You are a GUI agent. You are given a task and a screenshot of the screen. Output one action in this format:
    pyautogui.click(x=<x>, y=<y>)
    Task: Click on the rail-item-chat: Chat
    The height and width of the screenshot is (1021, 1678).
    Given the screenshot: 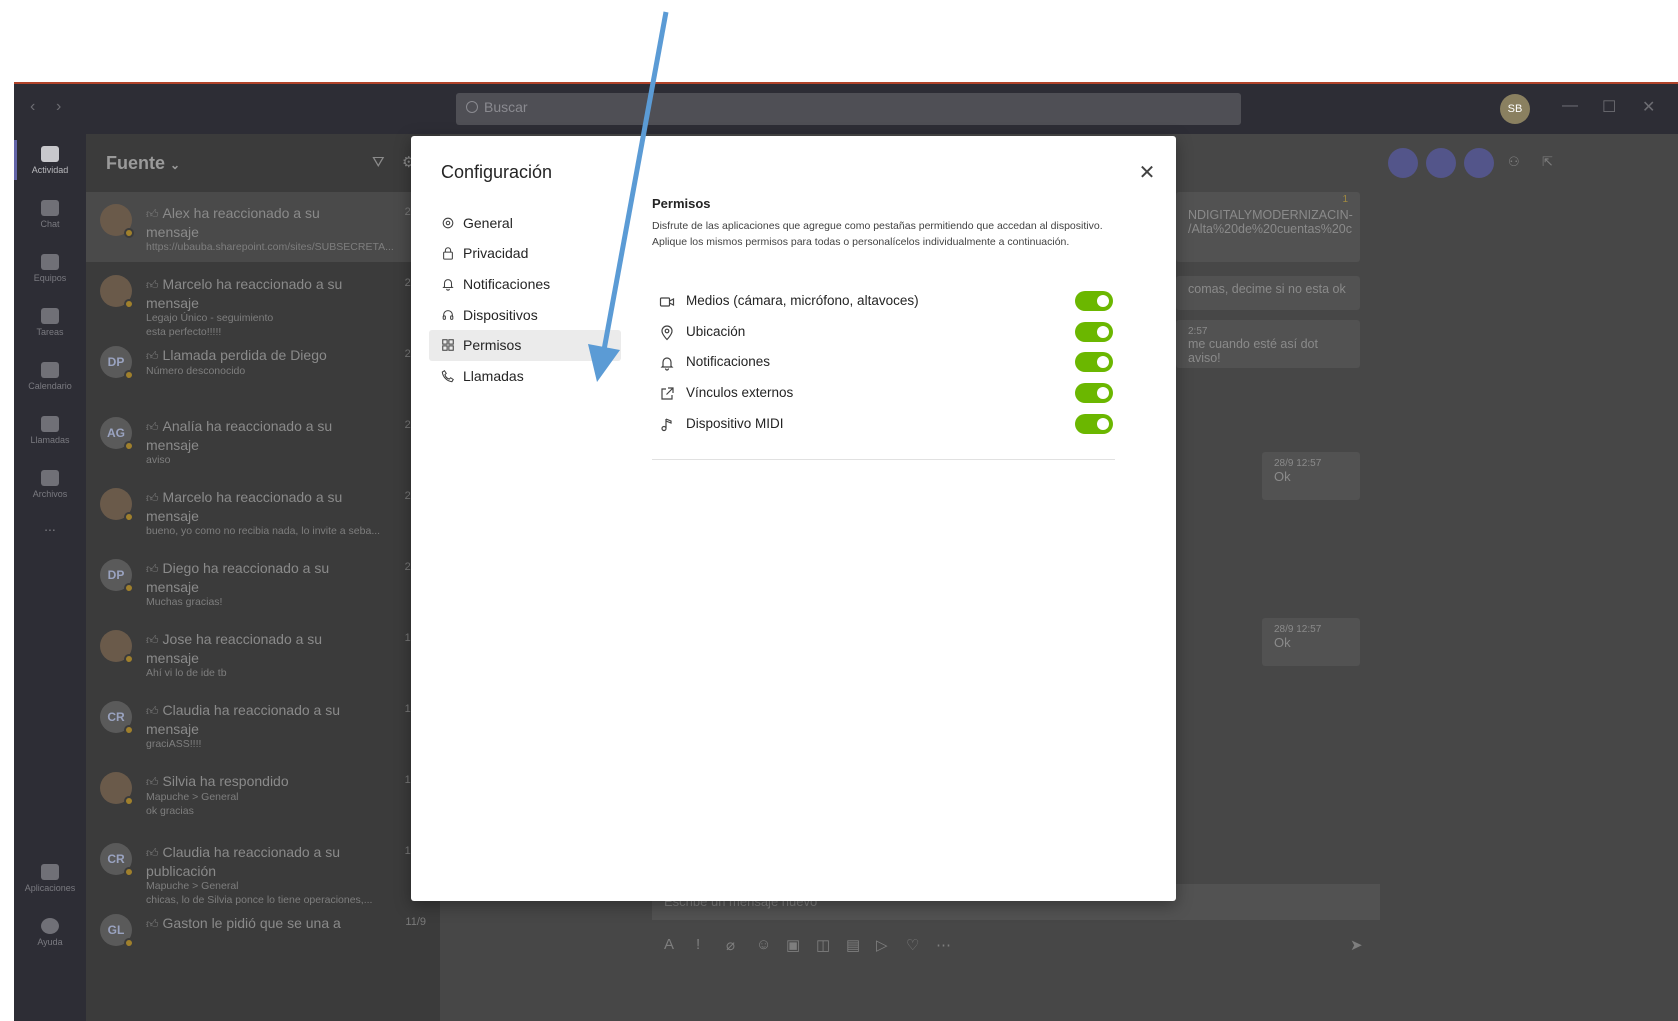 What is the action you would take?
    pyautogui.click(x=50, y=214)
    